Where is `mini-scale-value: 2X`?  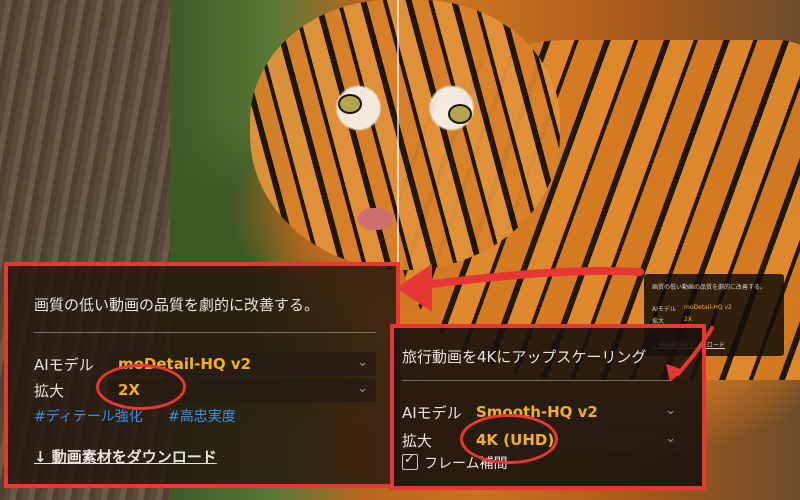
mini-scale-value: 2X is located at coordinates (688, 319).